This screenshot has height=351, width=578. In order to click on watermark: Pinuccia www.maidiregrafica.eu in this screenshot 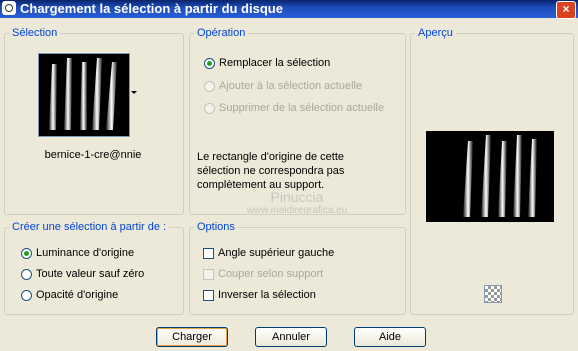, I will do `click(297, 204)`.